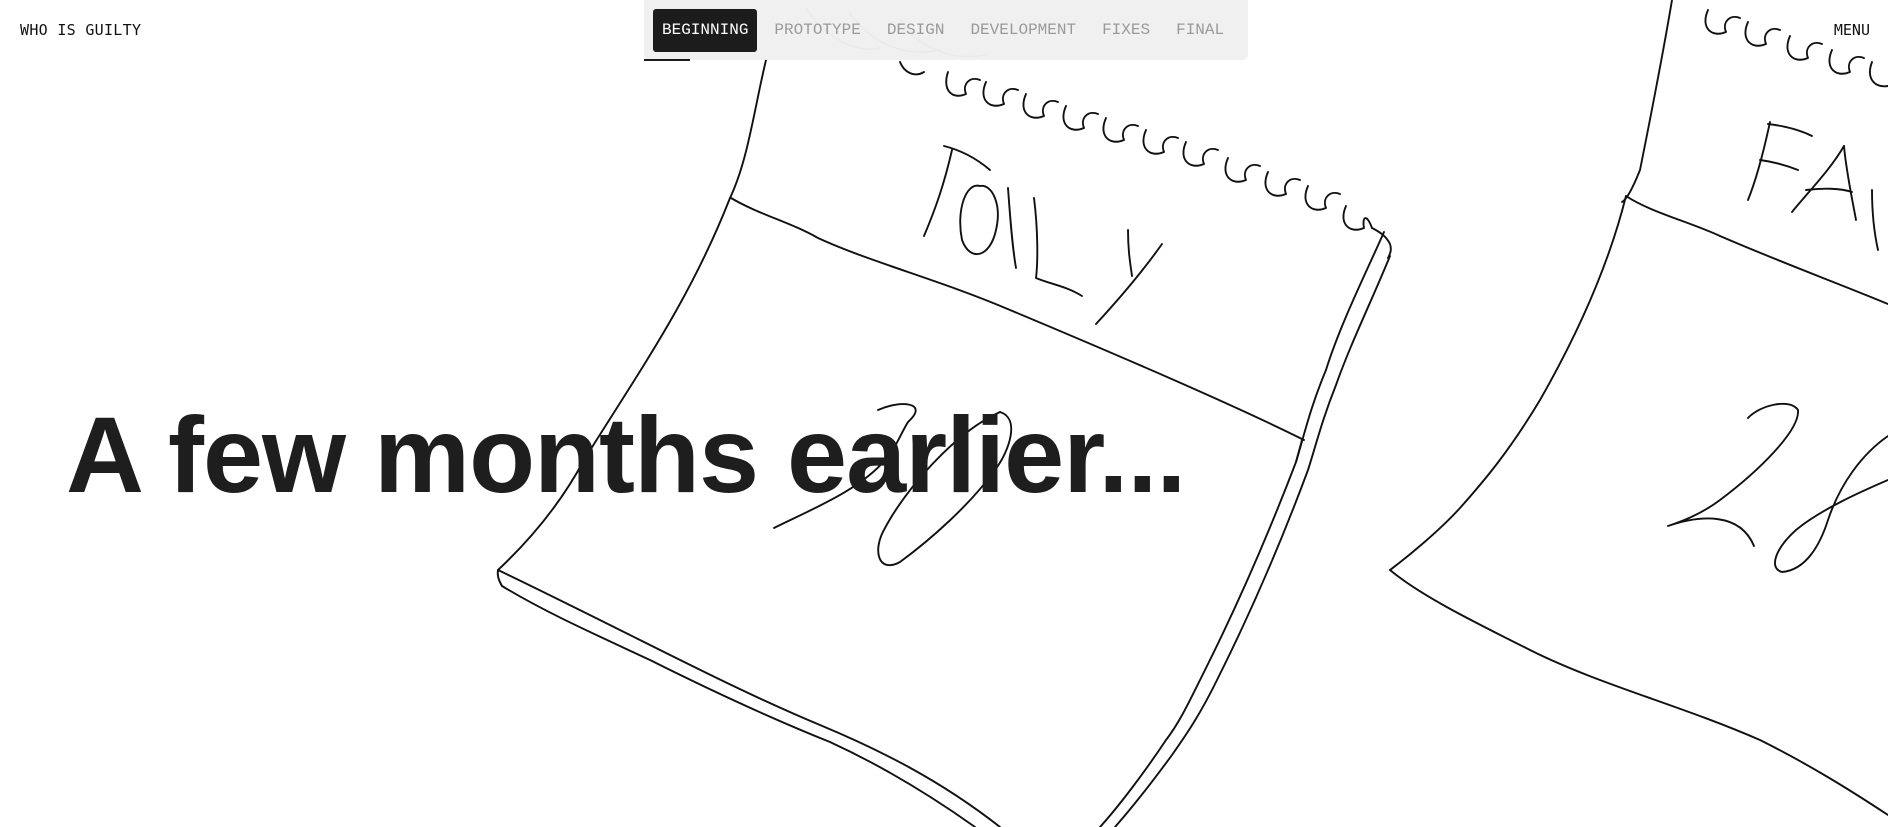 This screenshot has height=827, width=1888. I want to click on tab-beginning: BEGINNING, so click(705, 30).